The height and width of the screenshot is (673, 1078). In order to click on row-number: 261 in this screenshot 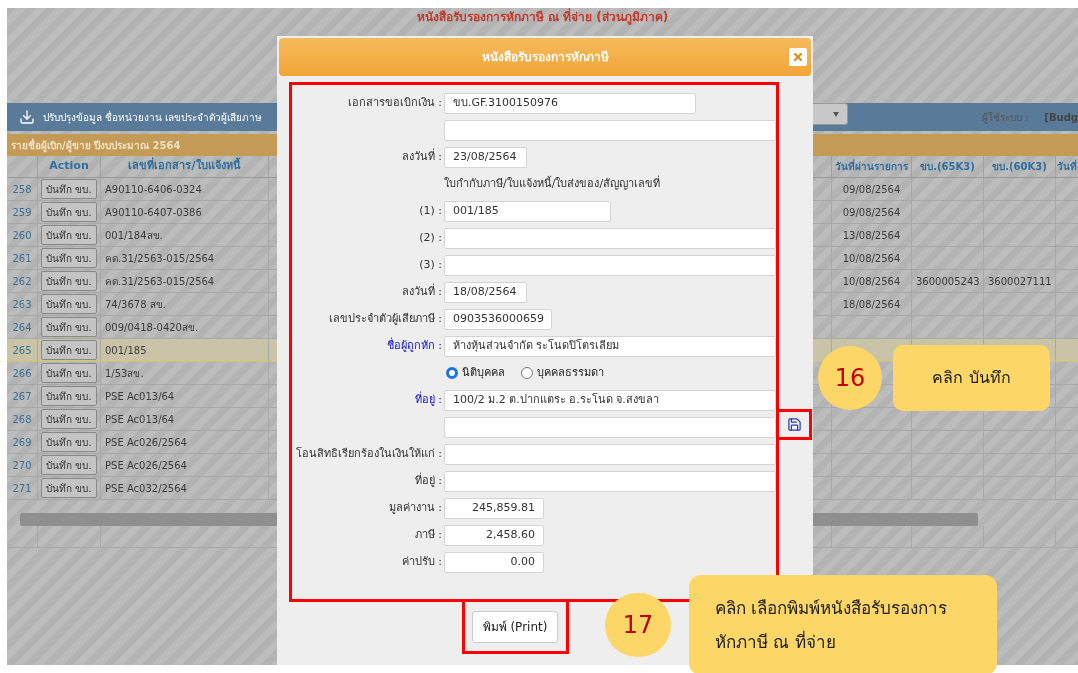, I will do `click(22, 258)`.